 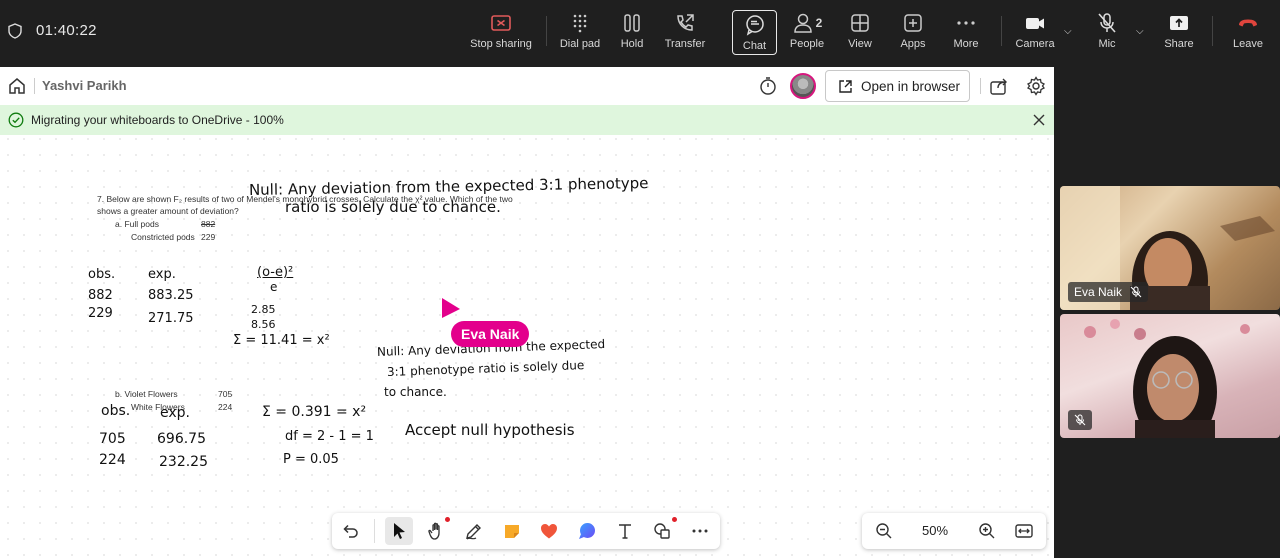 I want to click on pointer-arrow-icon, so click(x=399, y=531).